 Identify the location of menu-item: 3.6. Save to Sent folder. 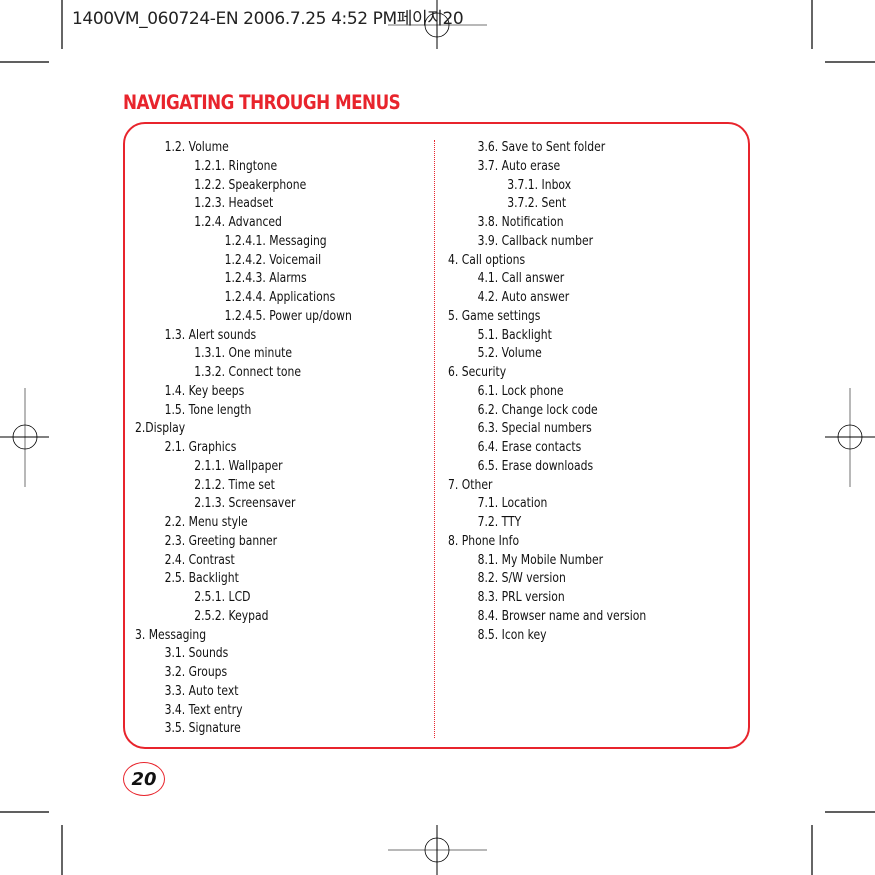
(541, 147).